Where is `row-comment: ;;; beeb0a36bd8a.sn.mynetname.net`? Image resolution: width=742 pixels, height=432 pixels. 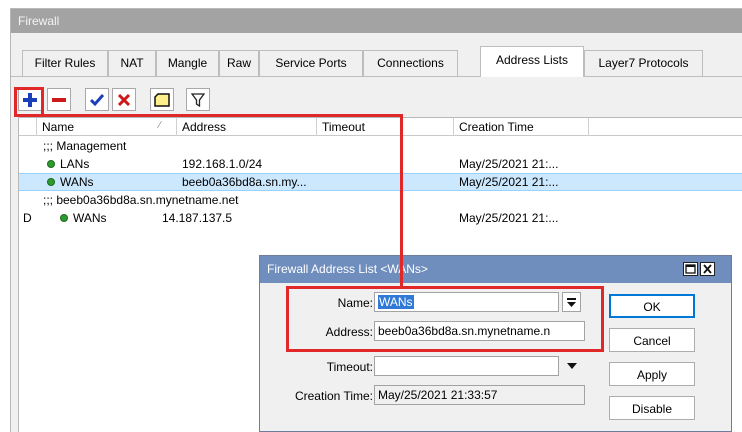
row-comment: ;;; beeb0a36bd8a.sn.mynetname.net is located at coordinates (141, 200).